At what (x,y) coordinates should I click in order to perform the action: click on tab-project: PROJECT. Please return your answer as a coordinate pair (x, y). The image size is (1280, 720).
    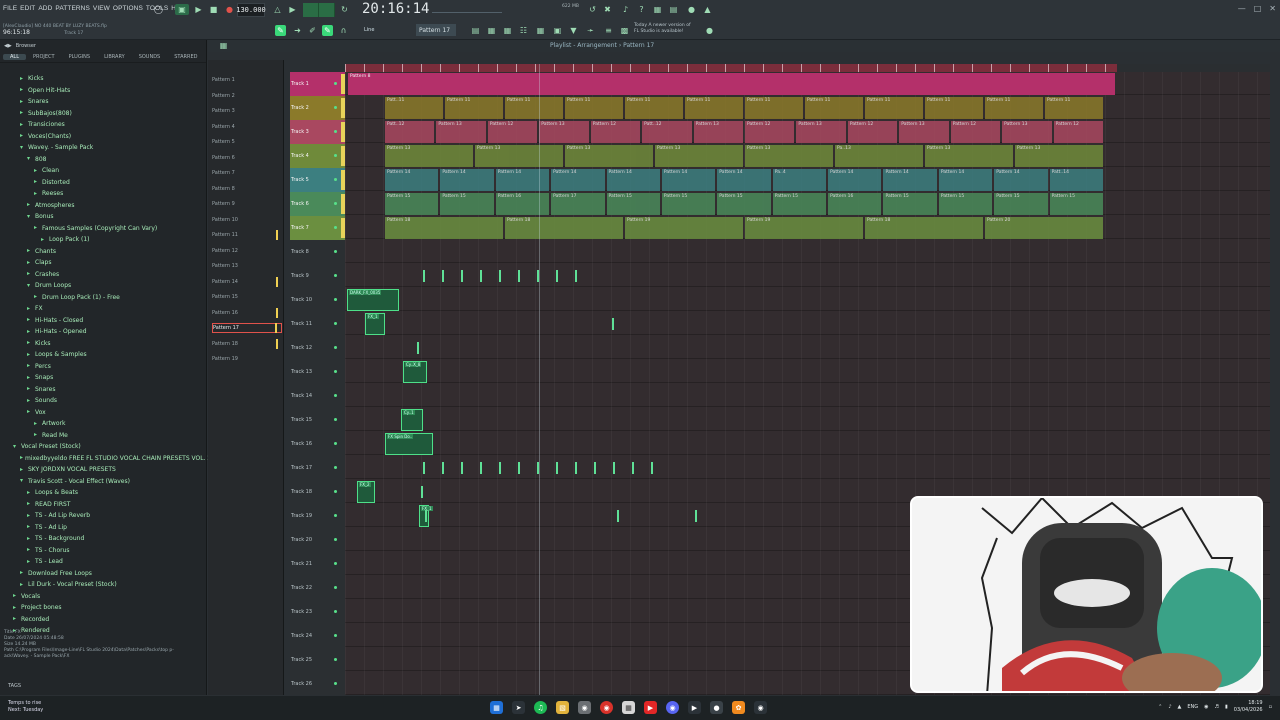
    Looking at the image, I should click on (44, 57).